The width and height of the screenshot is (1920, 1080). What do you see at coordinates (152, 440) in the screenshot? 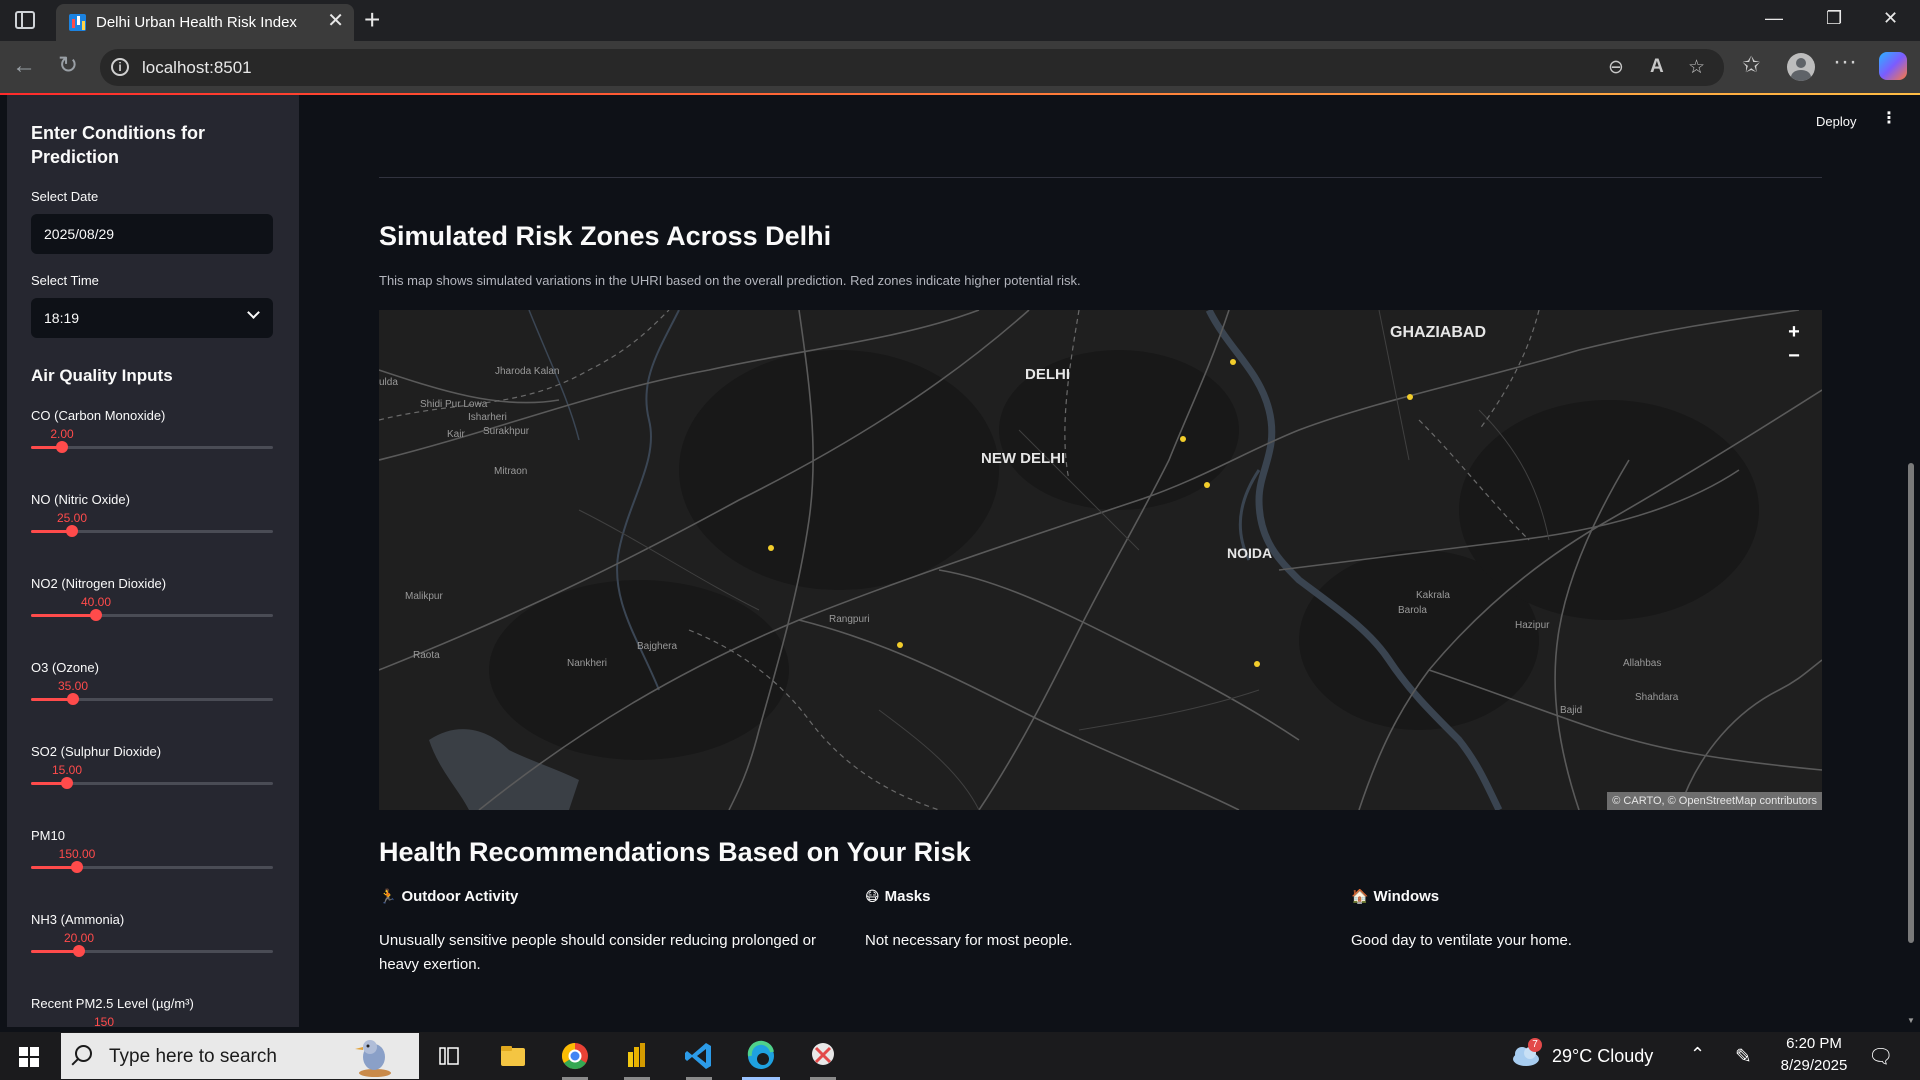
I see `slider: CO (Carbon Monoxide) 2.00` at bounding box center [152, 440].